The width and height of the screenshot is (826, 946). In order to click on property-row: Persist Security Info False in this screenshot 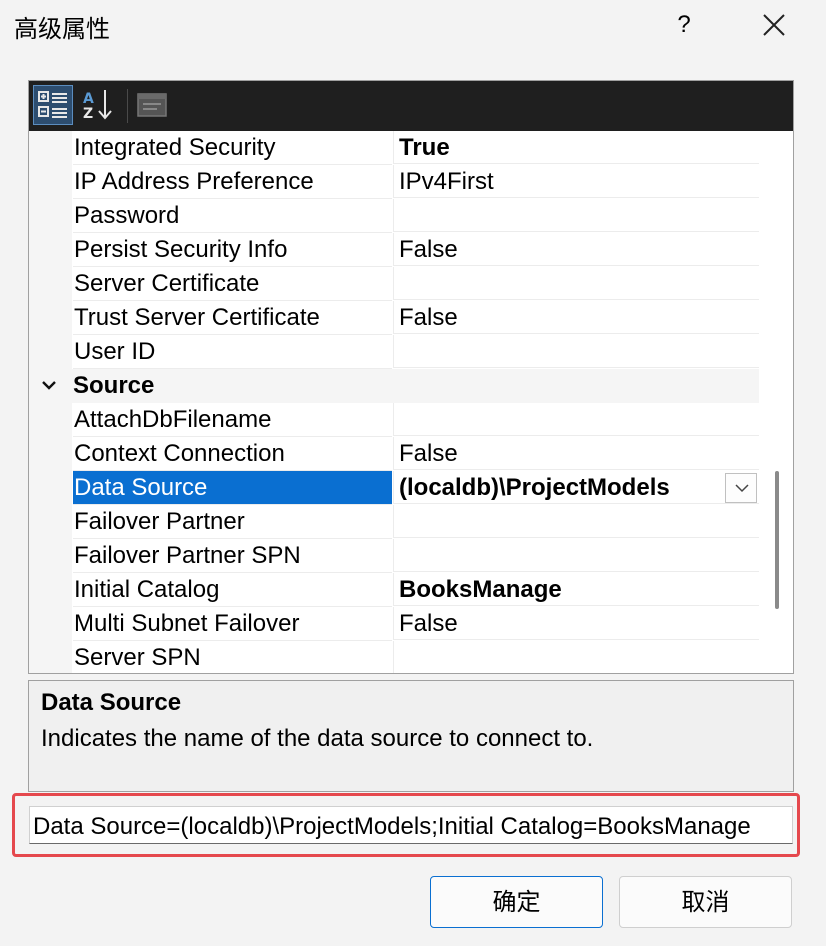, I will do `click(394, 250)`.